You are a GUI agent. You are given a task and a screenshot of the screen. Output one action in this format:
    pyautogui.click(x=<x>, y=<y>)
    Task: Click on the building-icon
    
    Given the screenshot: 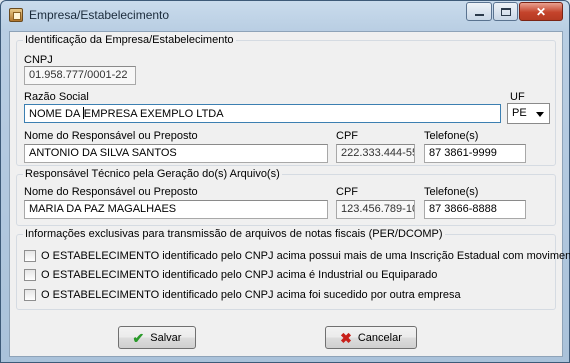 What is the action you would take?
    pyautogui.click(x=16, y=15)
    